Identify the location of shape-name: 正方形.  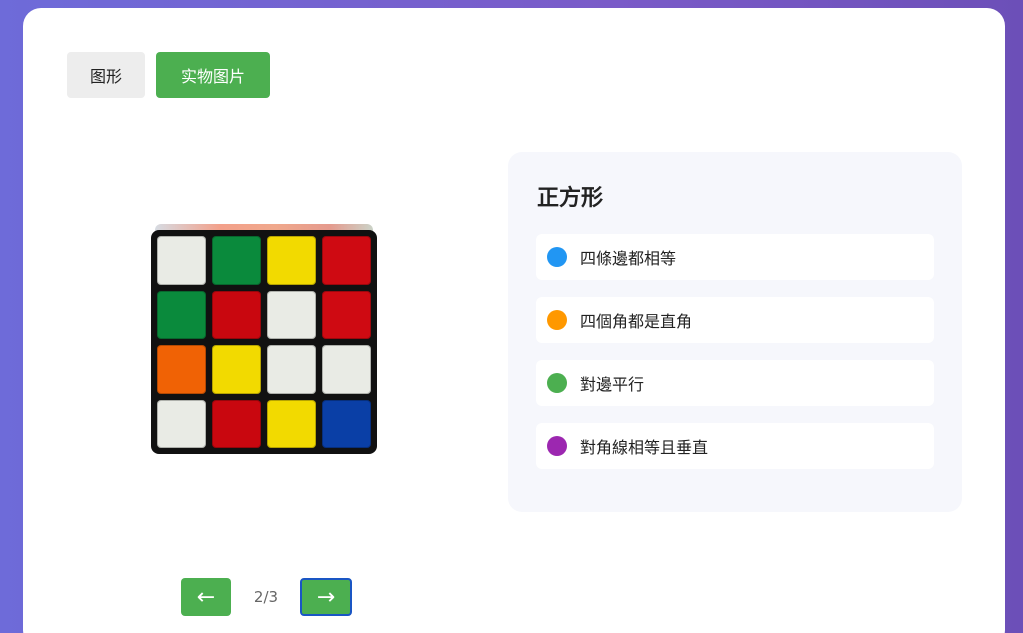
(570, 198).